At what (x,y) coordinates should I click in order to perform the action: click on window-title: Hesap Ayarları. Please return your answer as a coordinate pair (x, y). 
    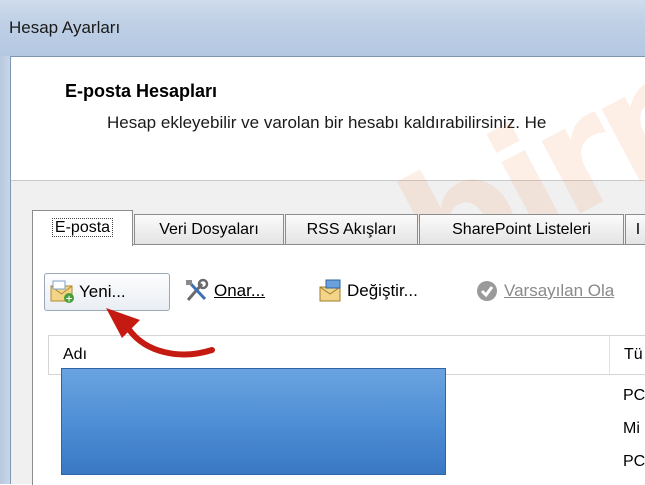
    Looking at the image, I should click on (65, 27).